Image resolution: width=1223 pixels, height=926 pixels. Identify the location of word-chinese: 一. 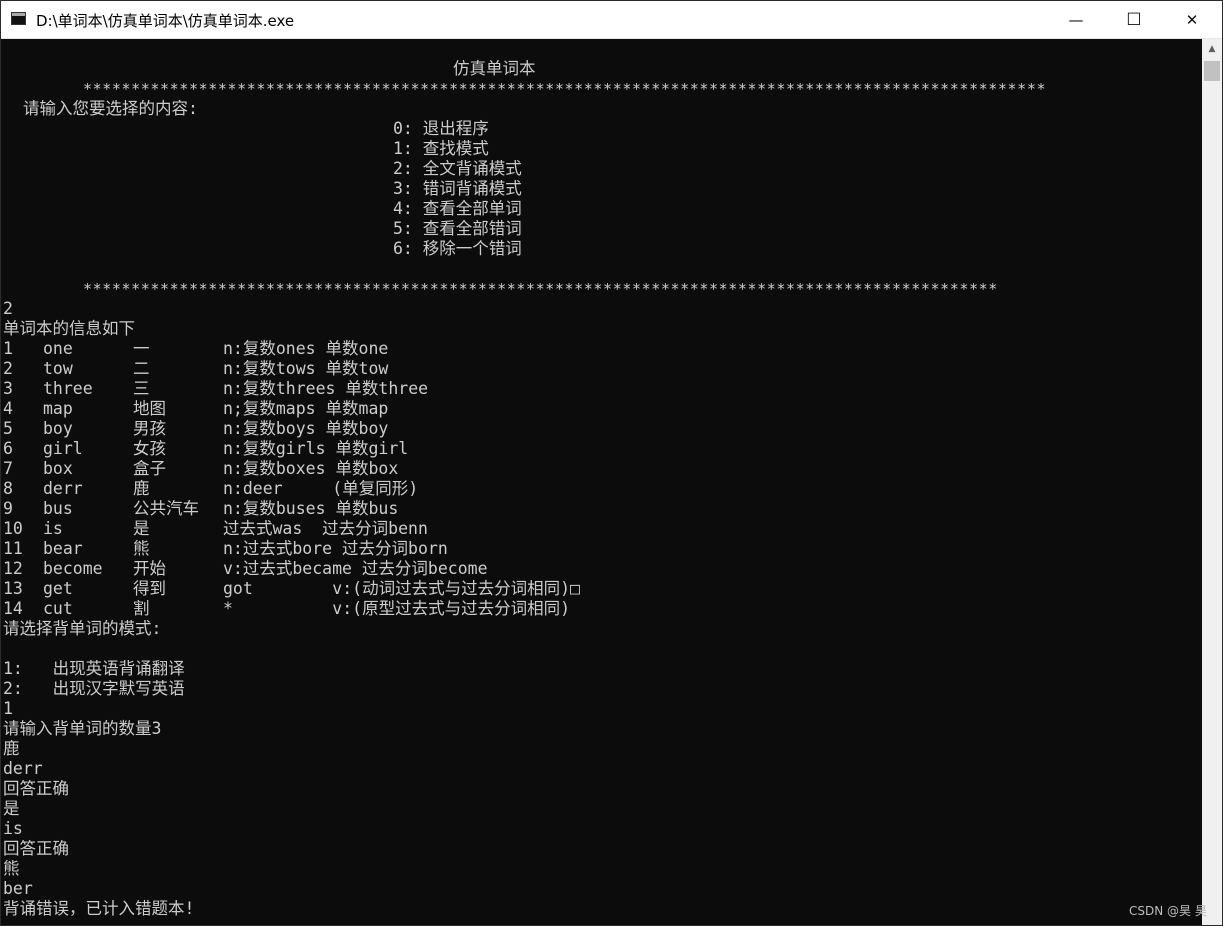
(141, 348).